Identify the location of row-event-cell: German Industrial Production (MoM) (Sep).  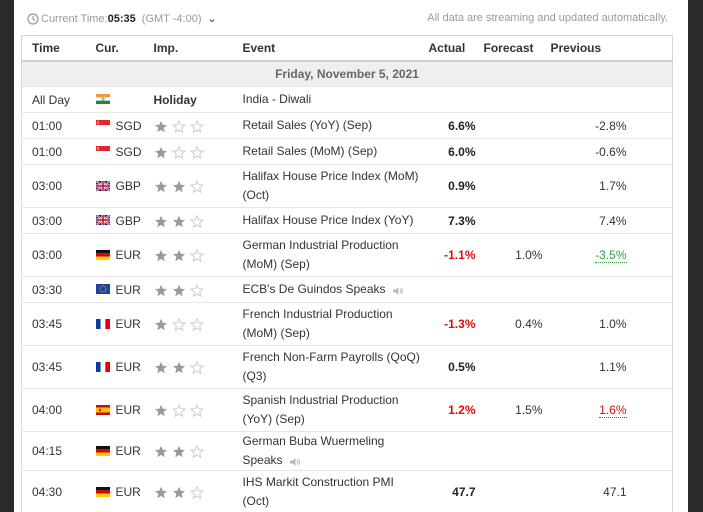
(335, 255).